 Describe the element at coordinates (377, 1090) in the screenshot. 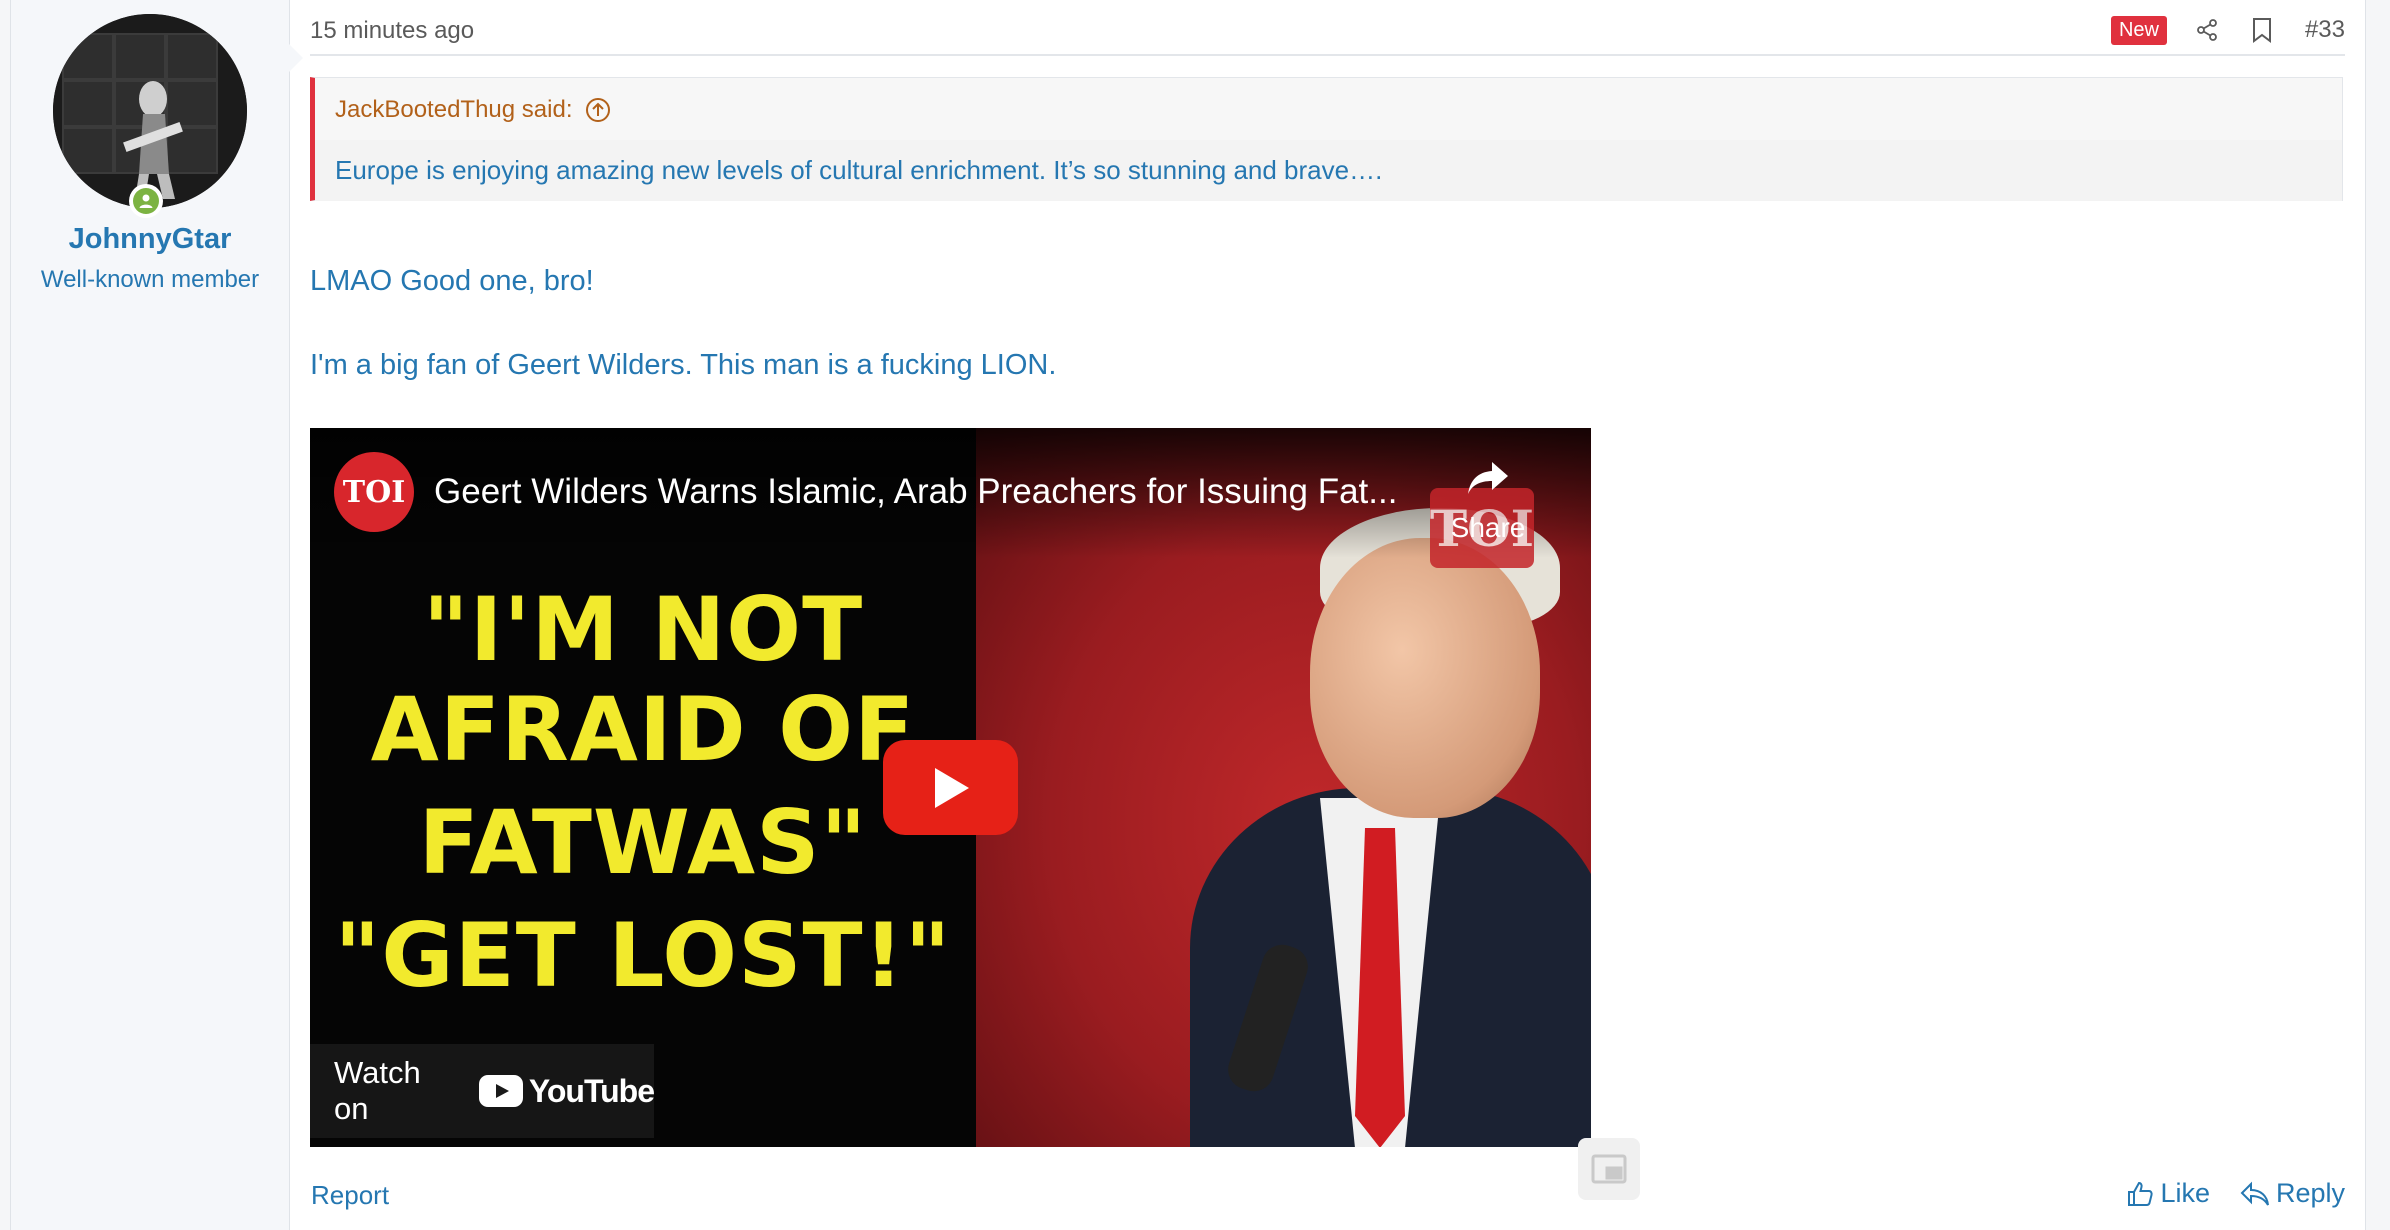

I see `watch-on-label: Watch on` at that location.